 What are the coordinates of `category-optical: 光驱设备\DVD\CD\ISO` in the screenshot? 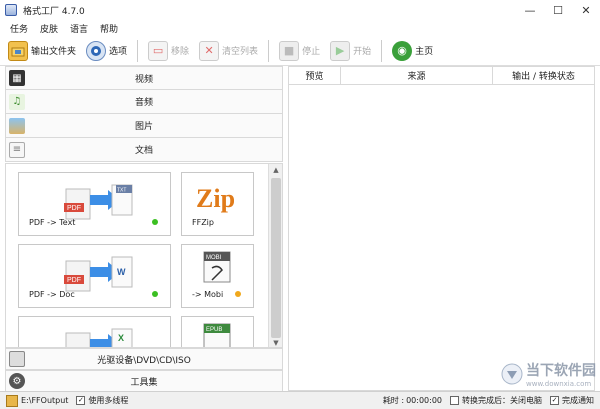 It's located at (144, 359).